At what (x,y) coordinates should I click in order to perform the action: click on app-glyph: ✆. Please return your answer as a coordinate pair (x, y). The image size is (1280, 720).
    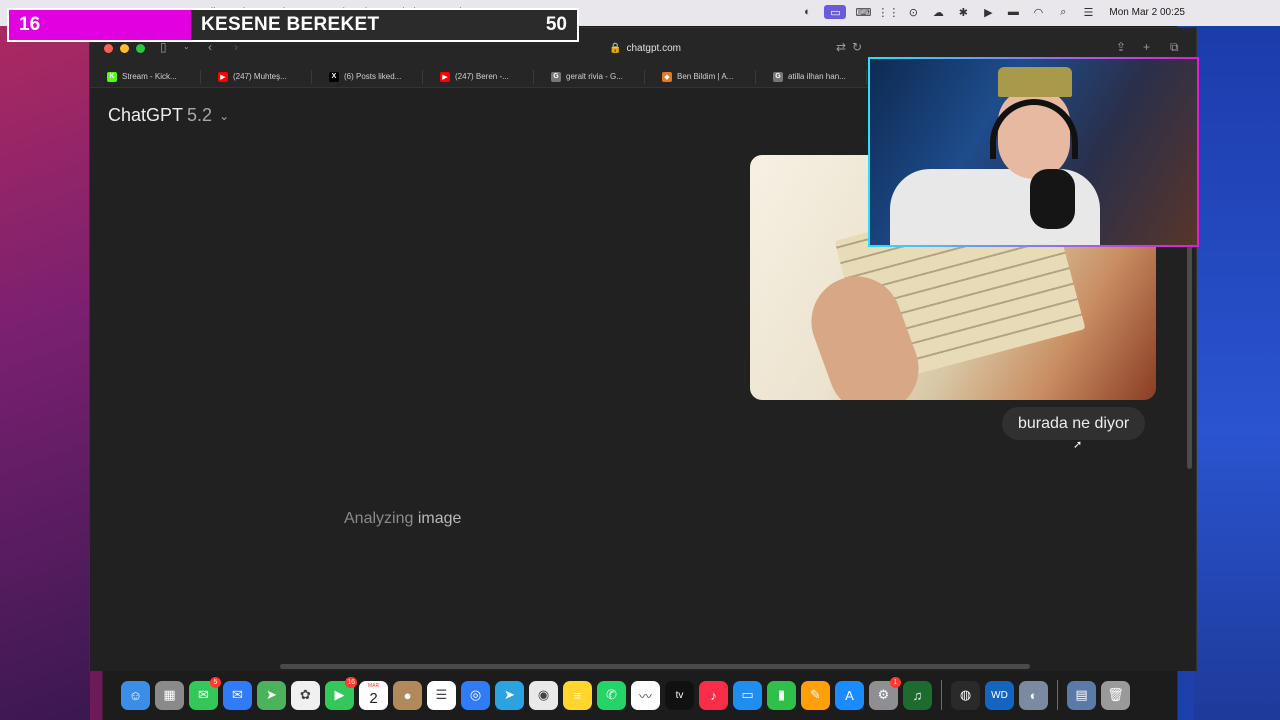
    Looking at the image, I should click on (611, 694).